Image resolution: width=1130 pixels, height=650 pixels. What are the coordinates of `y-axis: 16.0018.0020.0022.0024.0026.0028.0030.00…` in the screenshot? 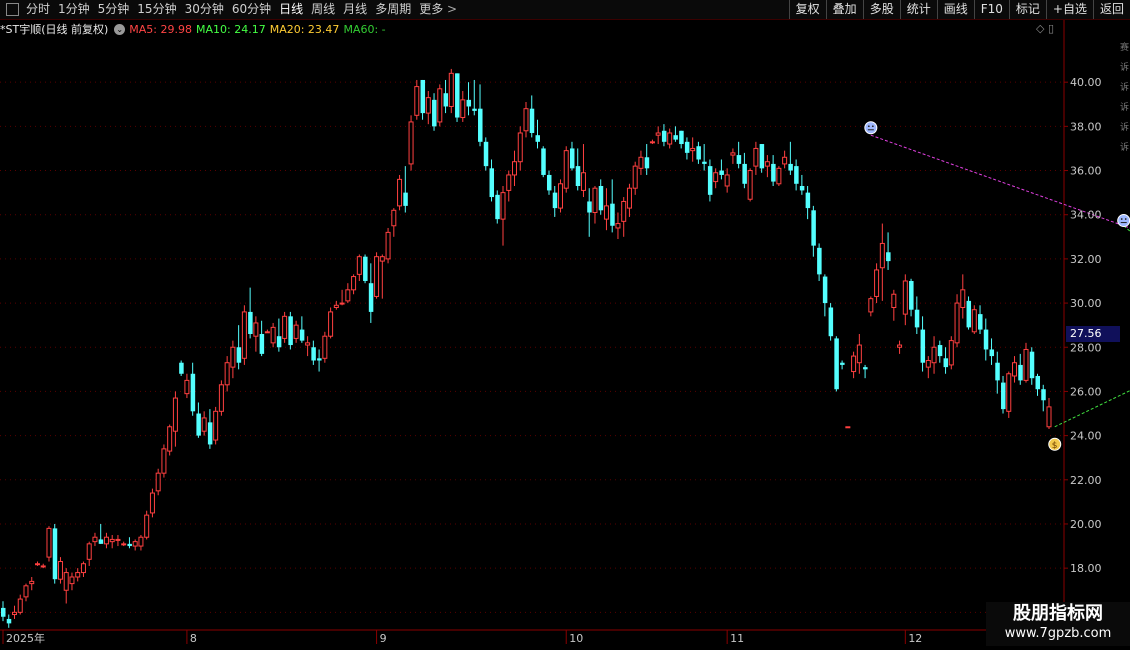 It's located at (1083, 347).